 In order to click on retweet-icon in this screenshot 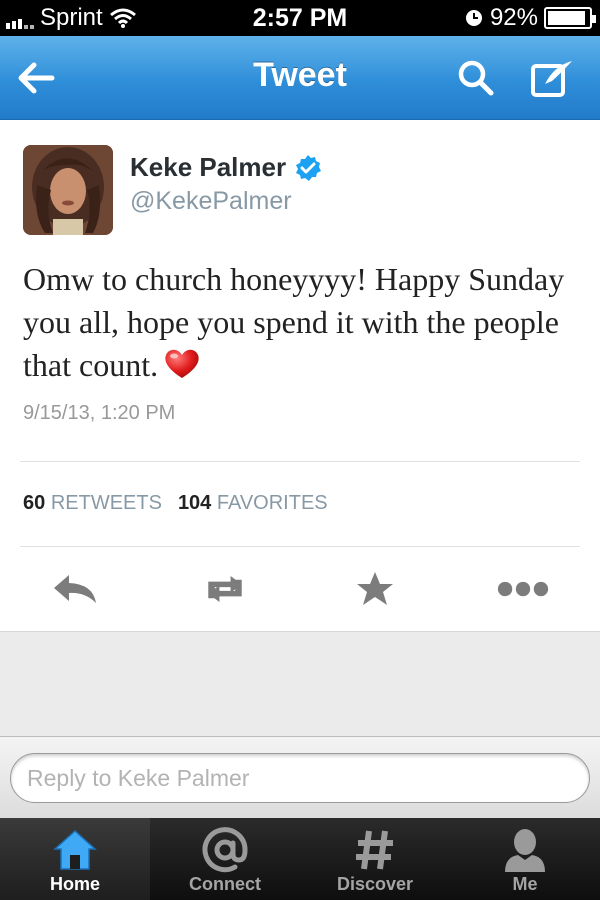, I will do `click(225, 589)`.